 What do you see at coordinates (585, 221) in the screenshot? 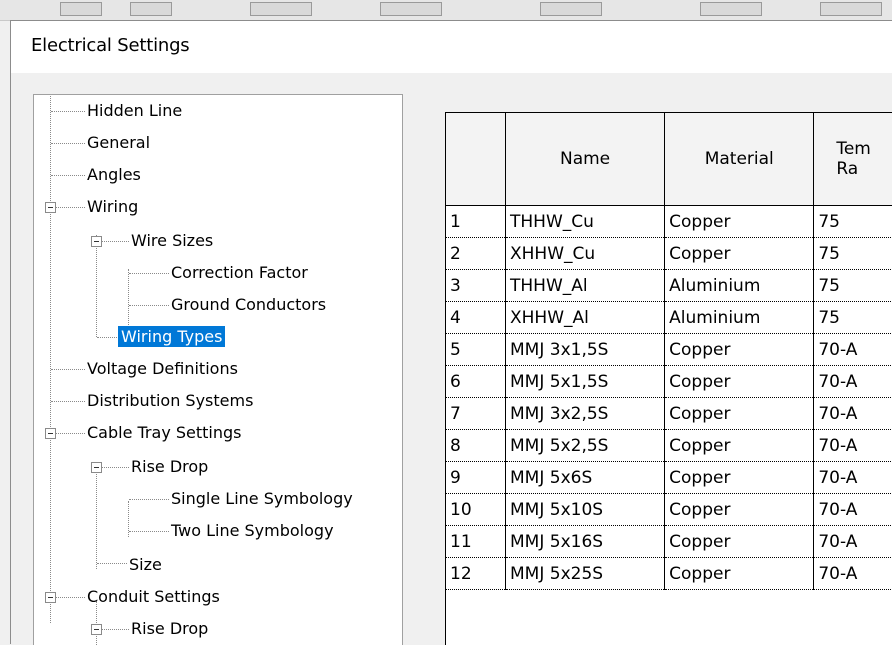
I see `cell-name: THHW_Cu` at bounding box center [585, 221].